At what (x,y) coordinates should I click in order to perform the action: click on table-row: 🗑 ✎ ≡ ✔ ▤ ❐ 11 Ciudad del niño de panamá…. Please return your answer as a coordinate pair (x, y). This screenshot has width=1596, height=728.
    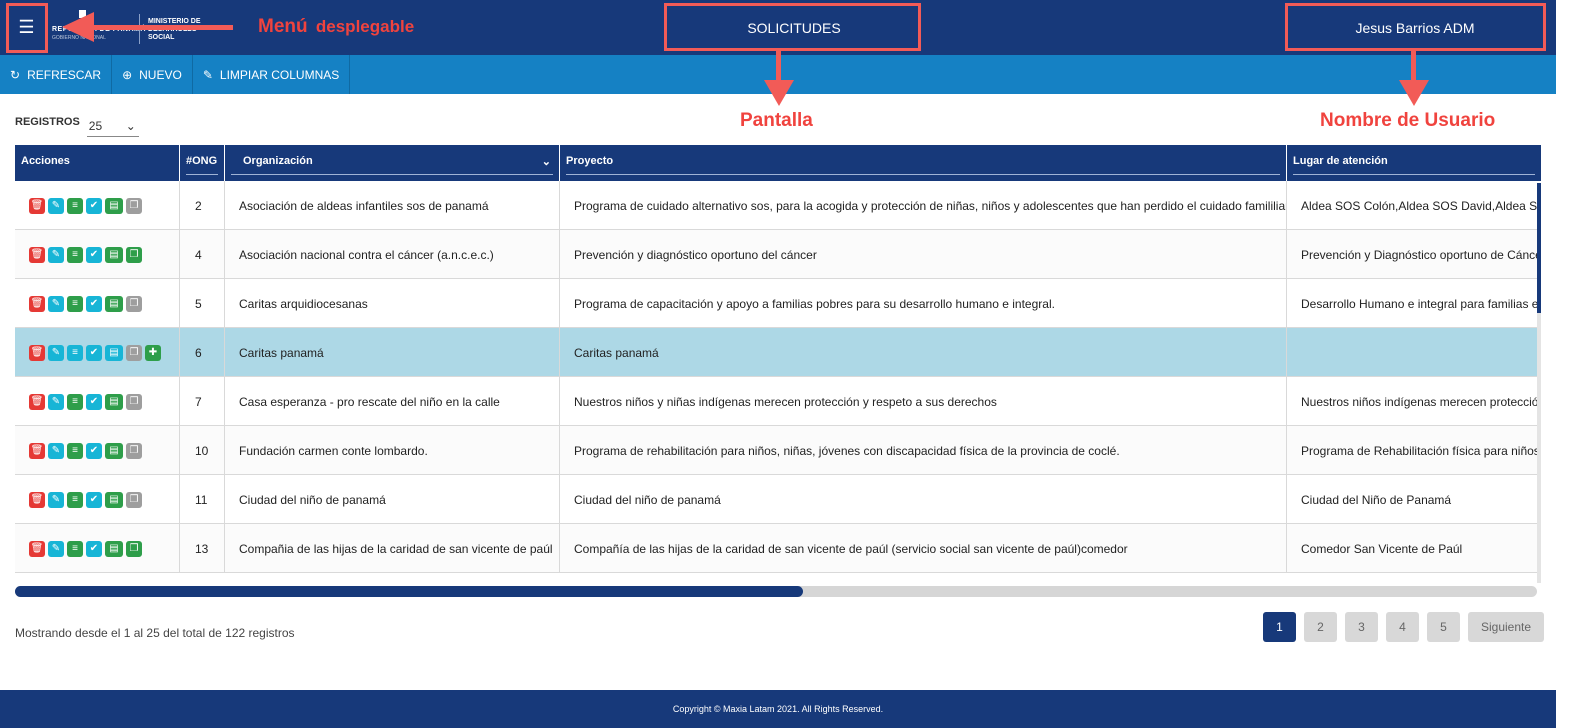
    Looking at the image, I should click on (778, 499).